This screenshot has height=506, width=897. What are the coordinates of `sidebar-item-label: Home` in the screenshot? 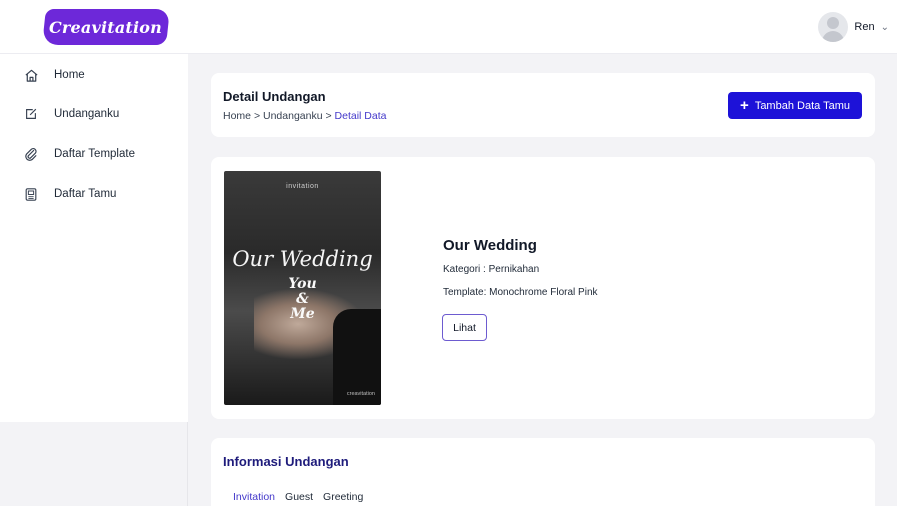 It's located at (69, 75).